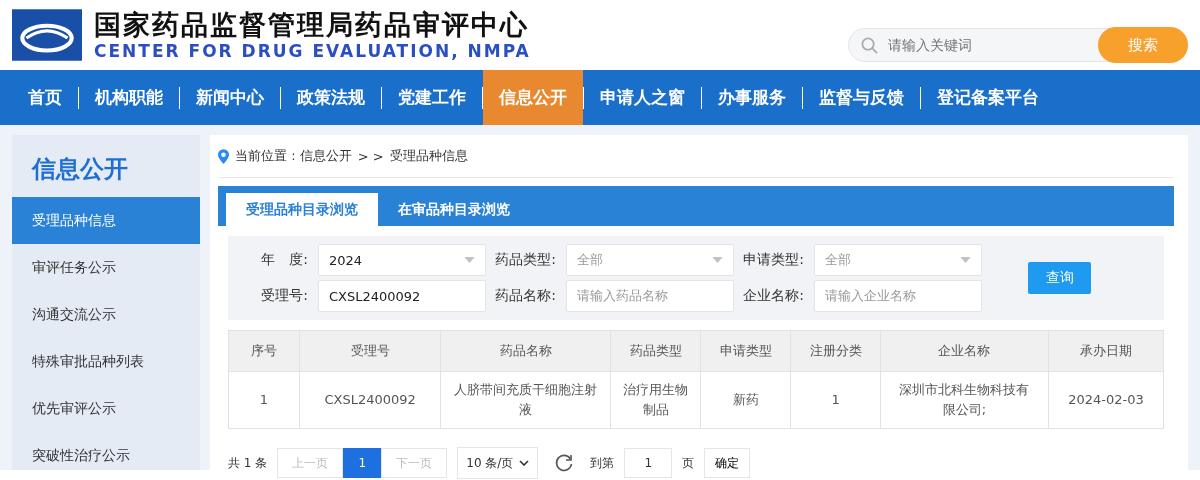 The width and height of the screenshot is (1200, 480). I want to click on column-header: 药品名称, so click(525, 351).